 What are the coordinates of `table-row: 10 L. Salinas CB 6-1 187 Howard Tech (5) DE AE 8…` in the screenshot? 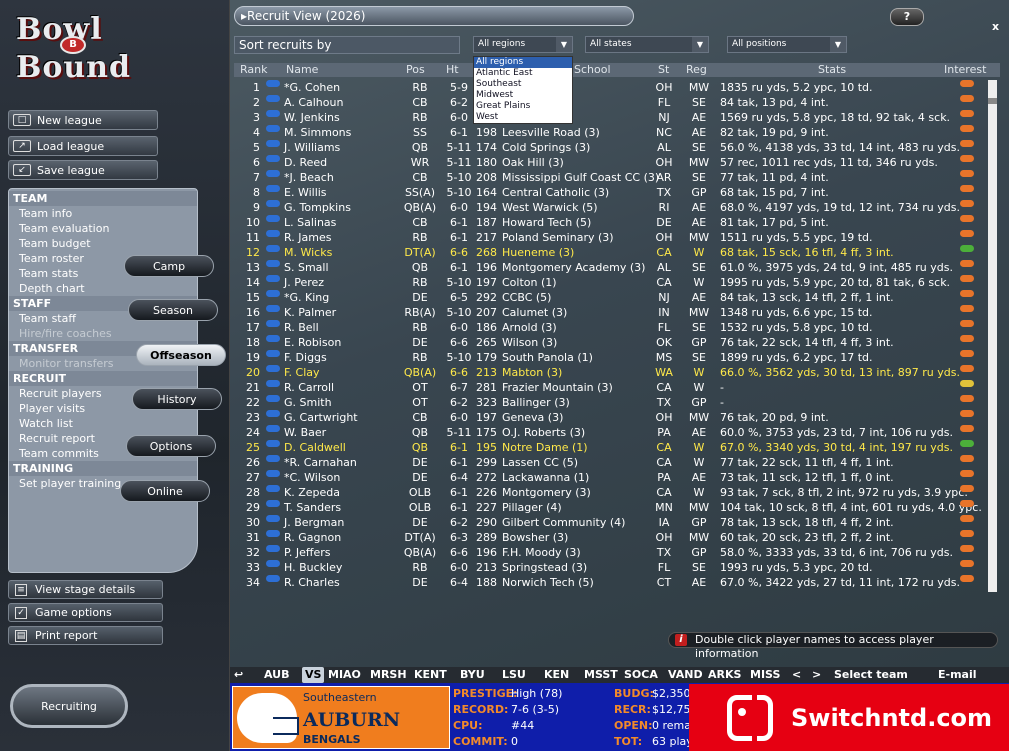 It's located at (611, 222).